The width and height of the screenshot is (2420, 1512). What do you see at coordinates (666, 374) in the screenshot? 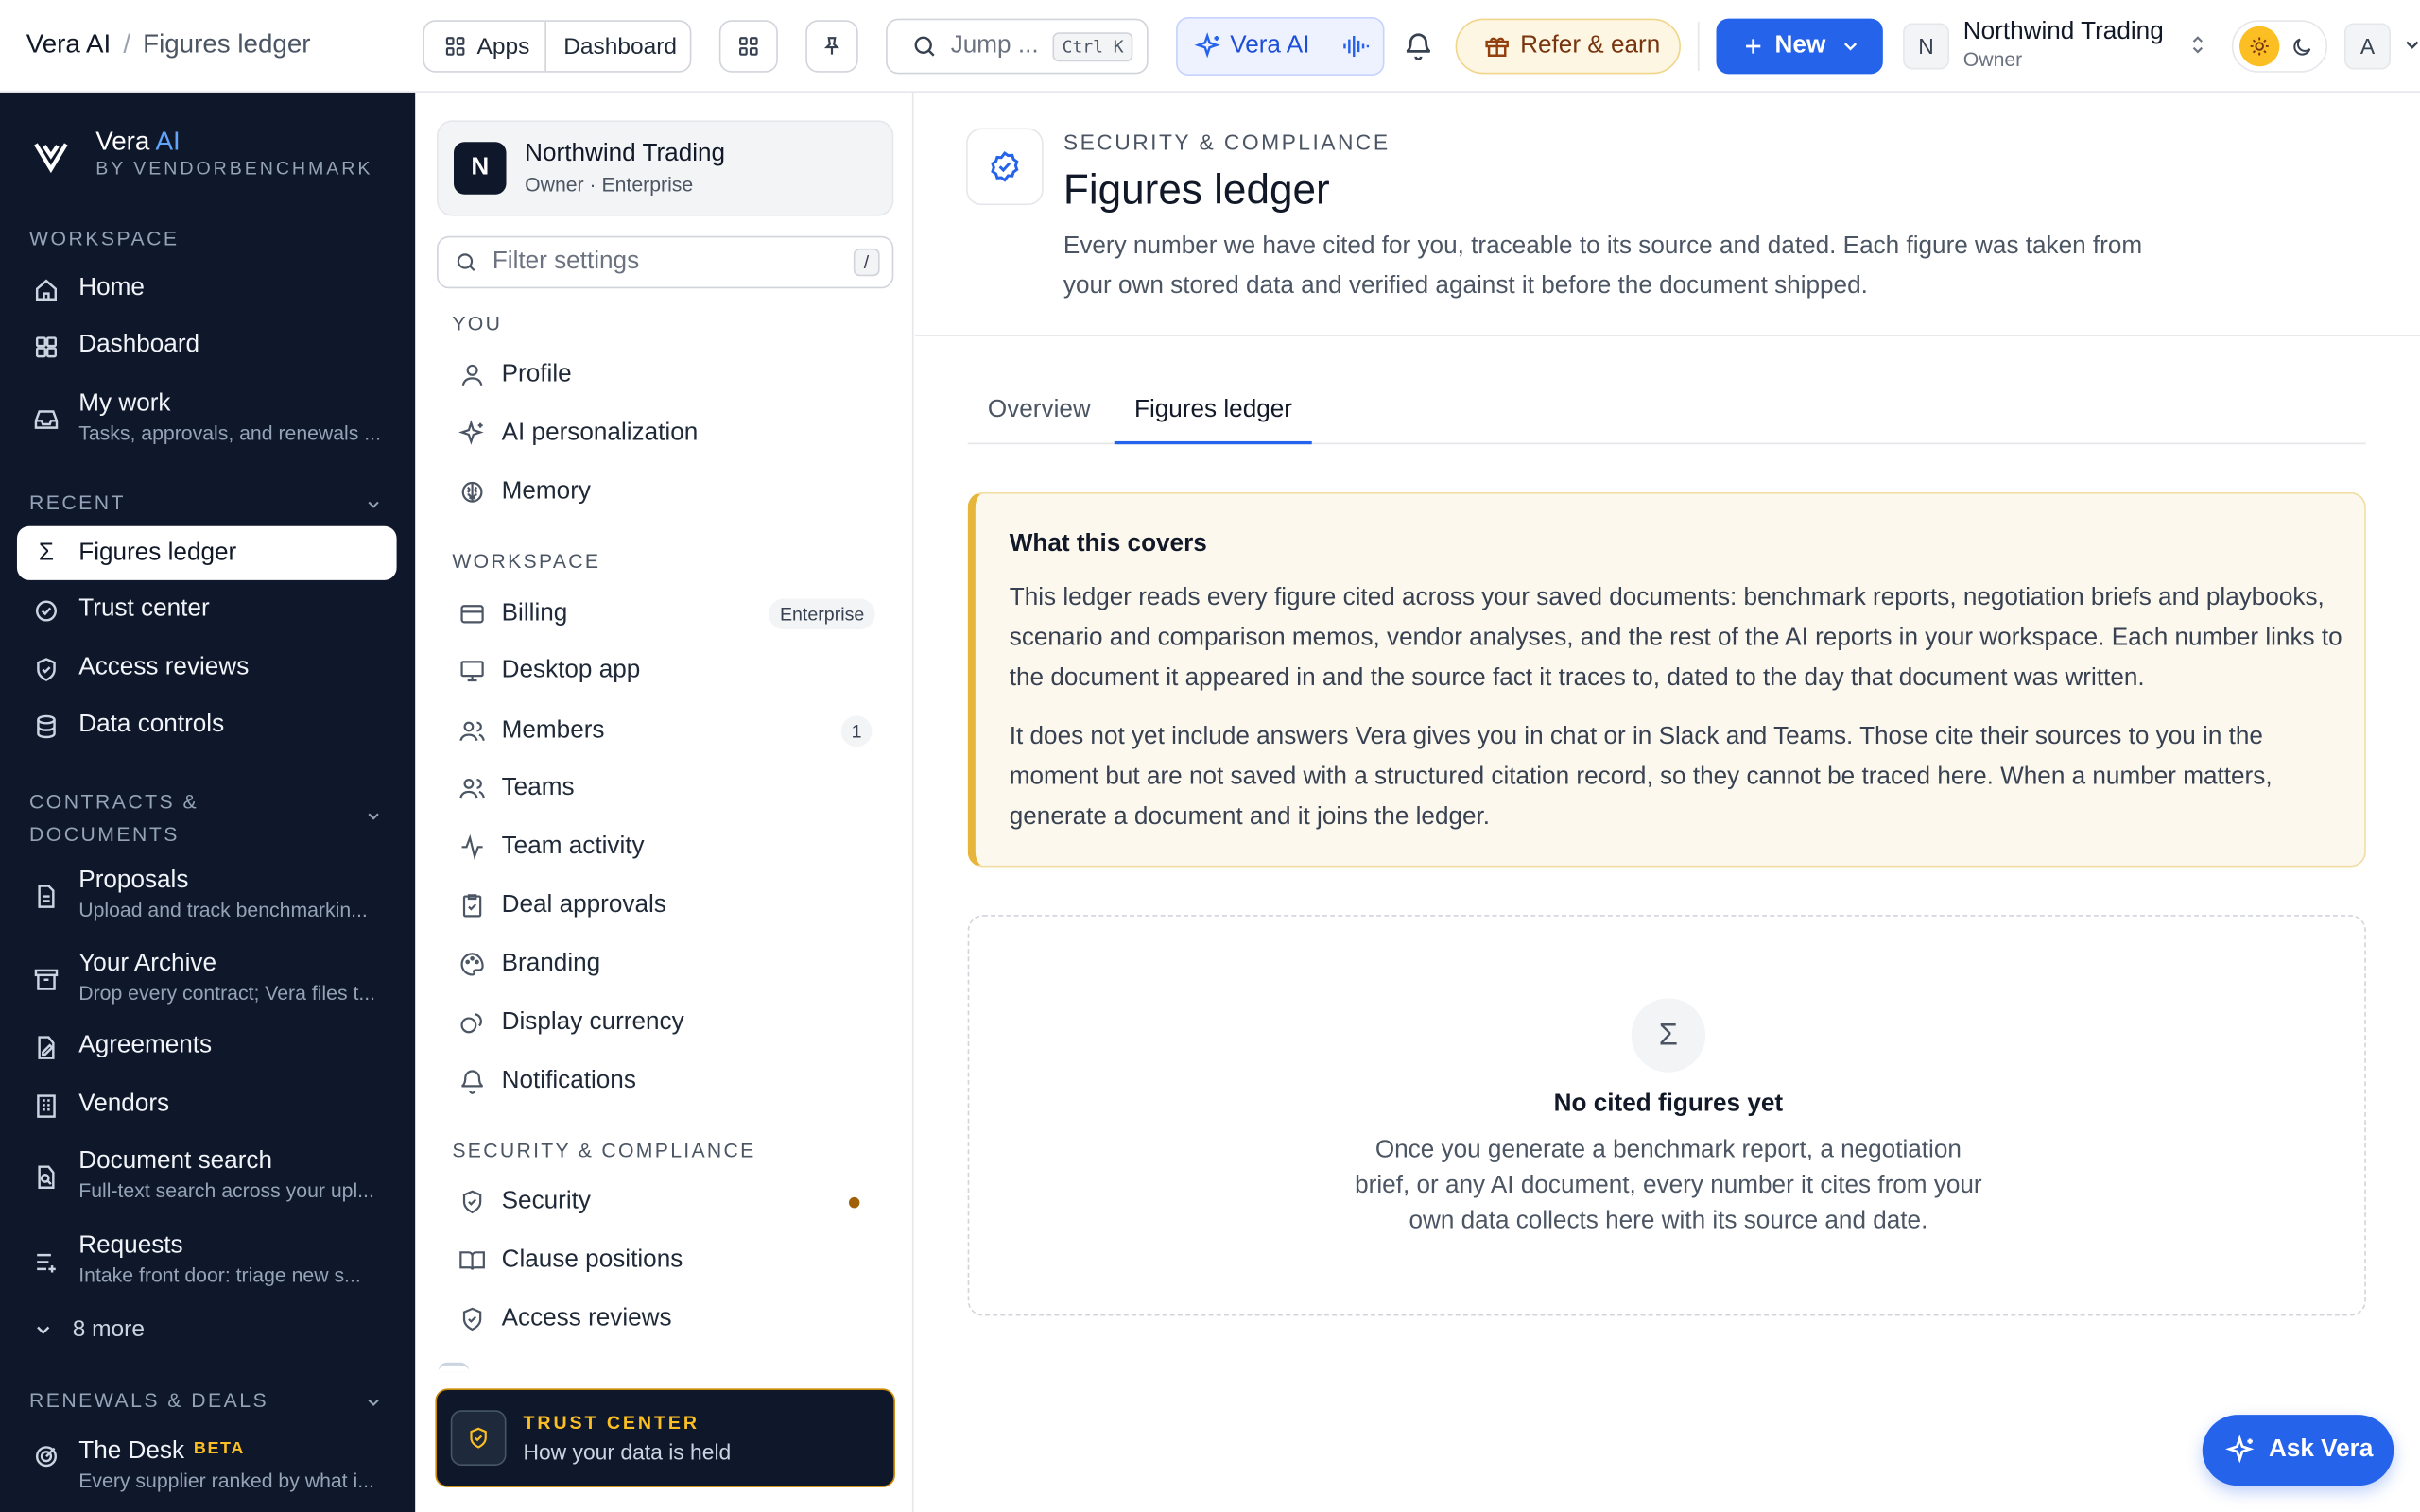
I see `settings-item-profile: Profile` at bounding box center [666, 374].